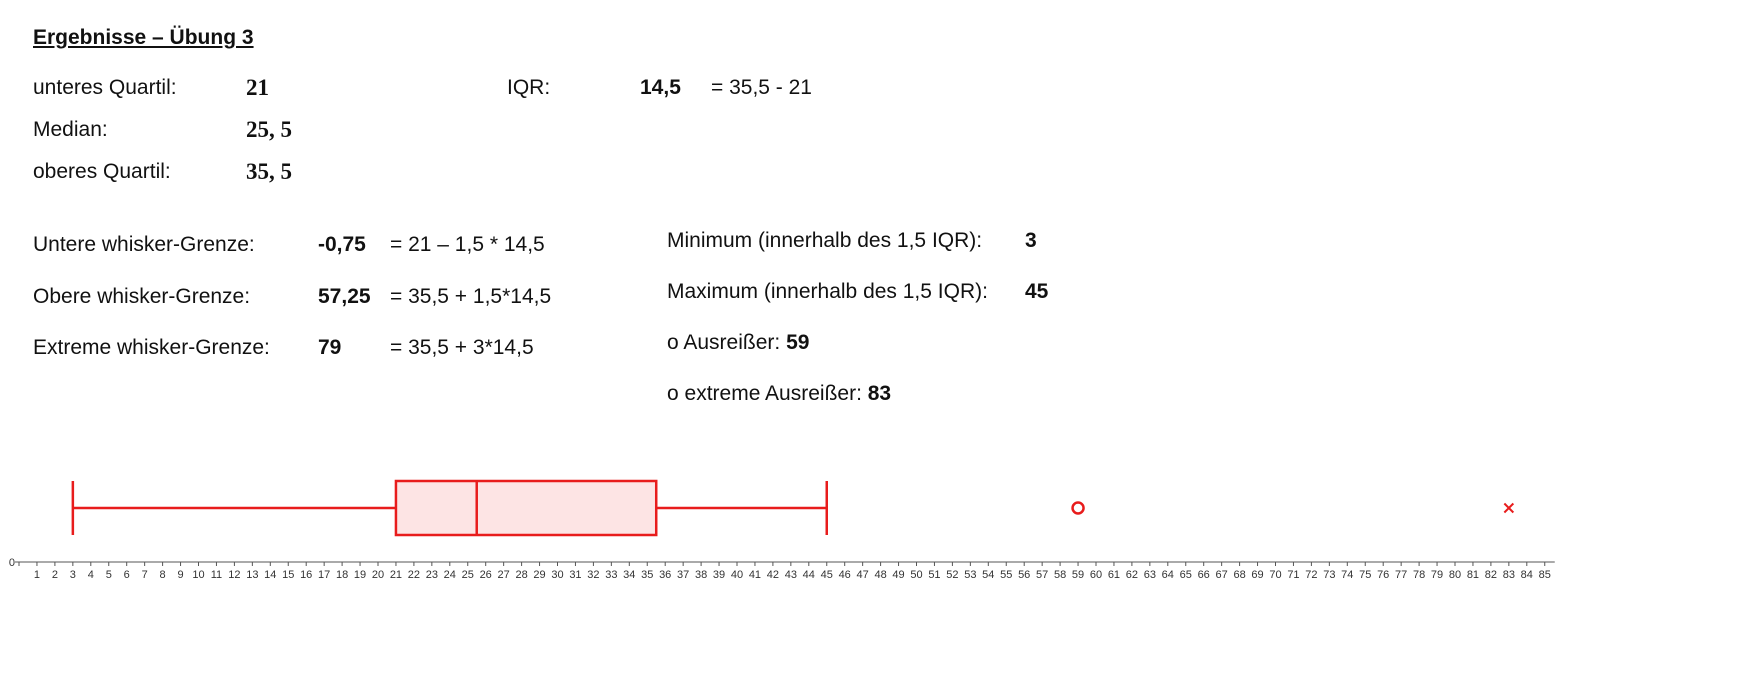 The width and height of the screenshot is (1759, 679). I want to click on x-tick-label-62: 62, so click(1132, 575).